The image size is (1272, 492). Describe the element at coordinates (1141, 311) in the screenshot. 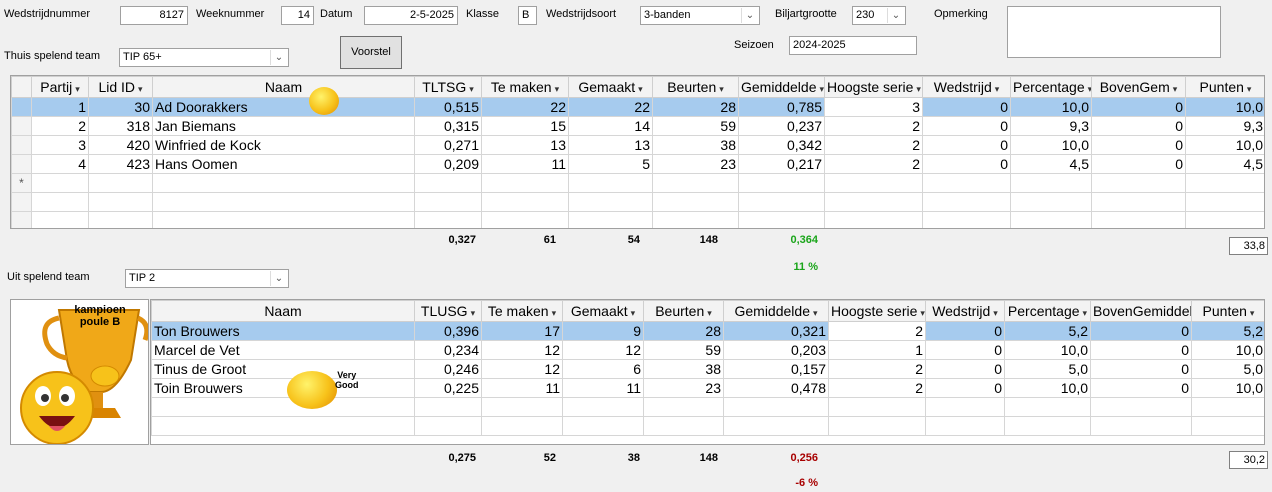

I see `col-header-boven-gemiddelde: BovenGemiddelde▾` at that location.